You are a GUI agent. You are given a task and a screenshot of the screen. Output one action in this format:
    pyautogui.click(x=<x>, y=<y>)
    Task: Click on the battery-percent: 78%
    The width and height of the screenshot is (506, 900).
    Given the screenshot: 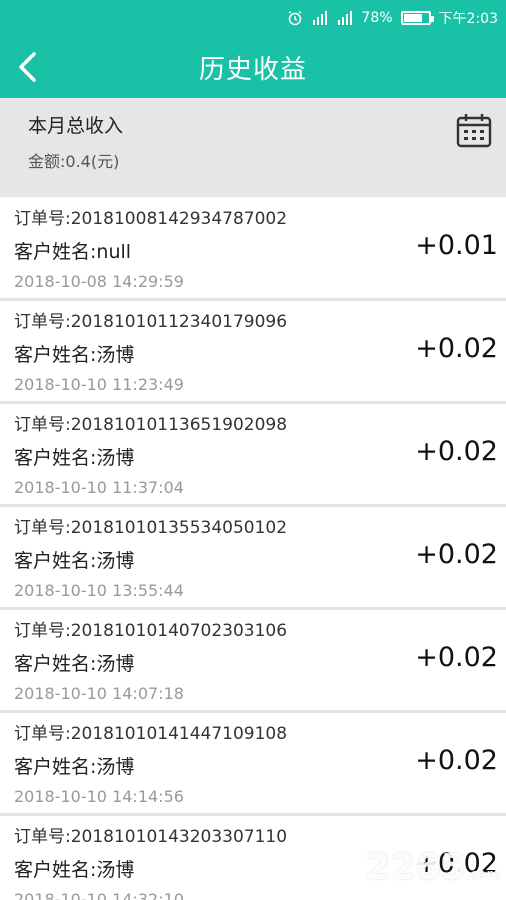 What is the action you would take?
    pyautogui.click(x=377, y=18)
    